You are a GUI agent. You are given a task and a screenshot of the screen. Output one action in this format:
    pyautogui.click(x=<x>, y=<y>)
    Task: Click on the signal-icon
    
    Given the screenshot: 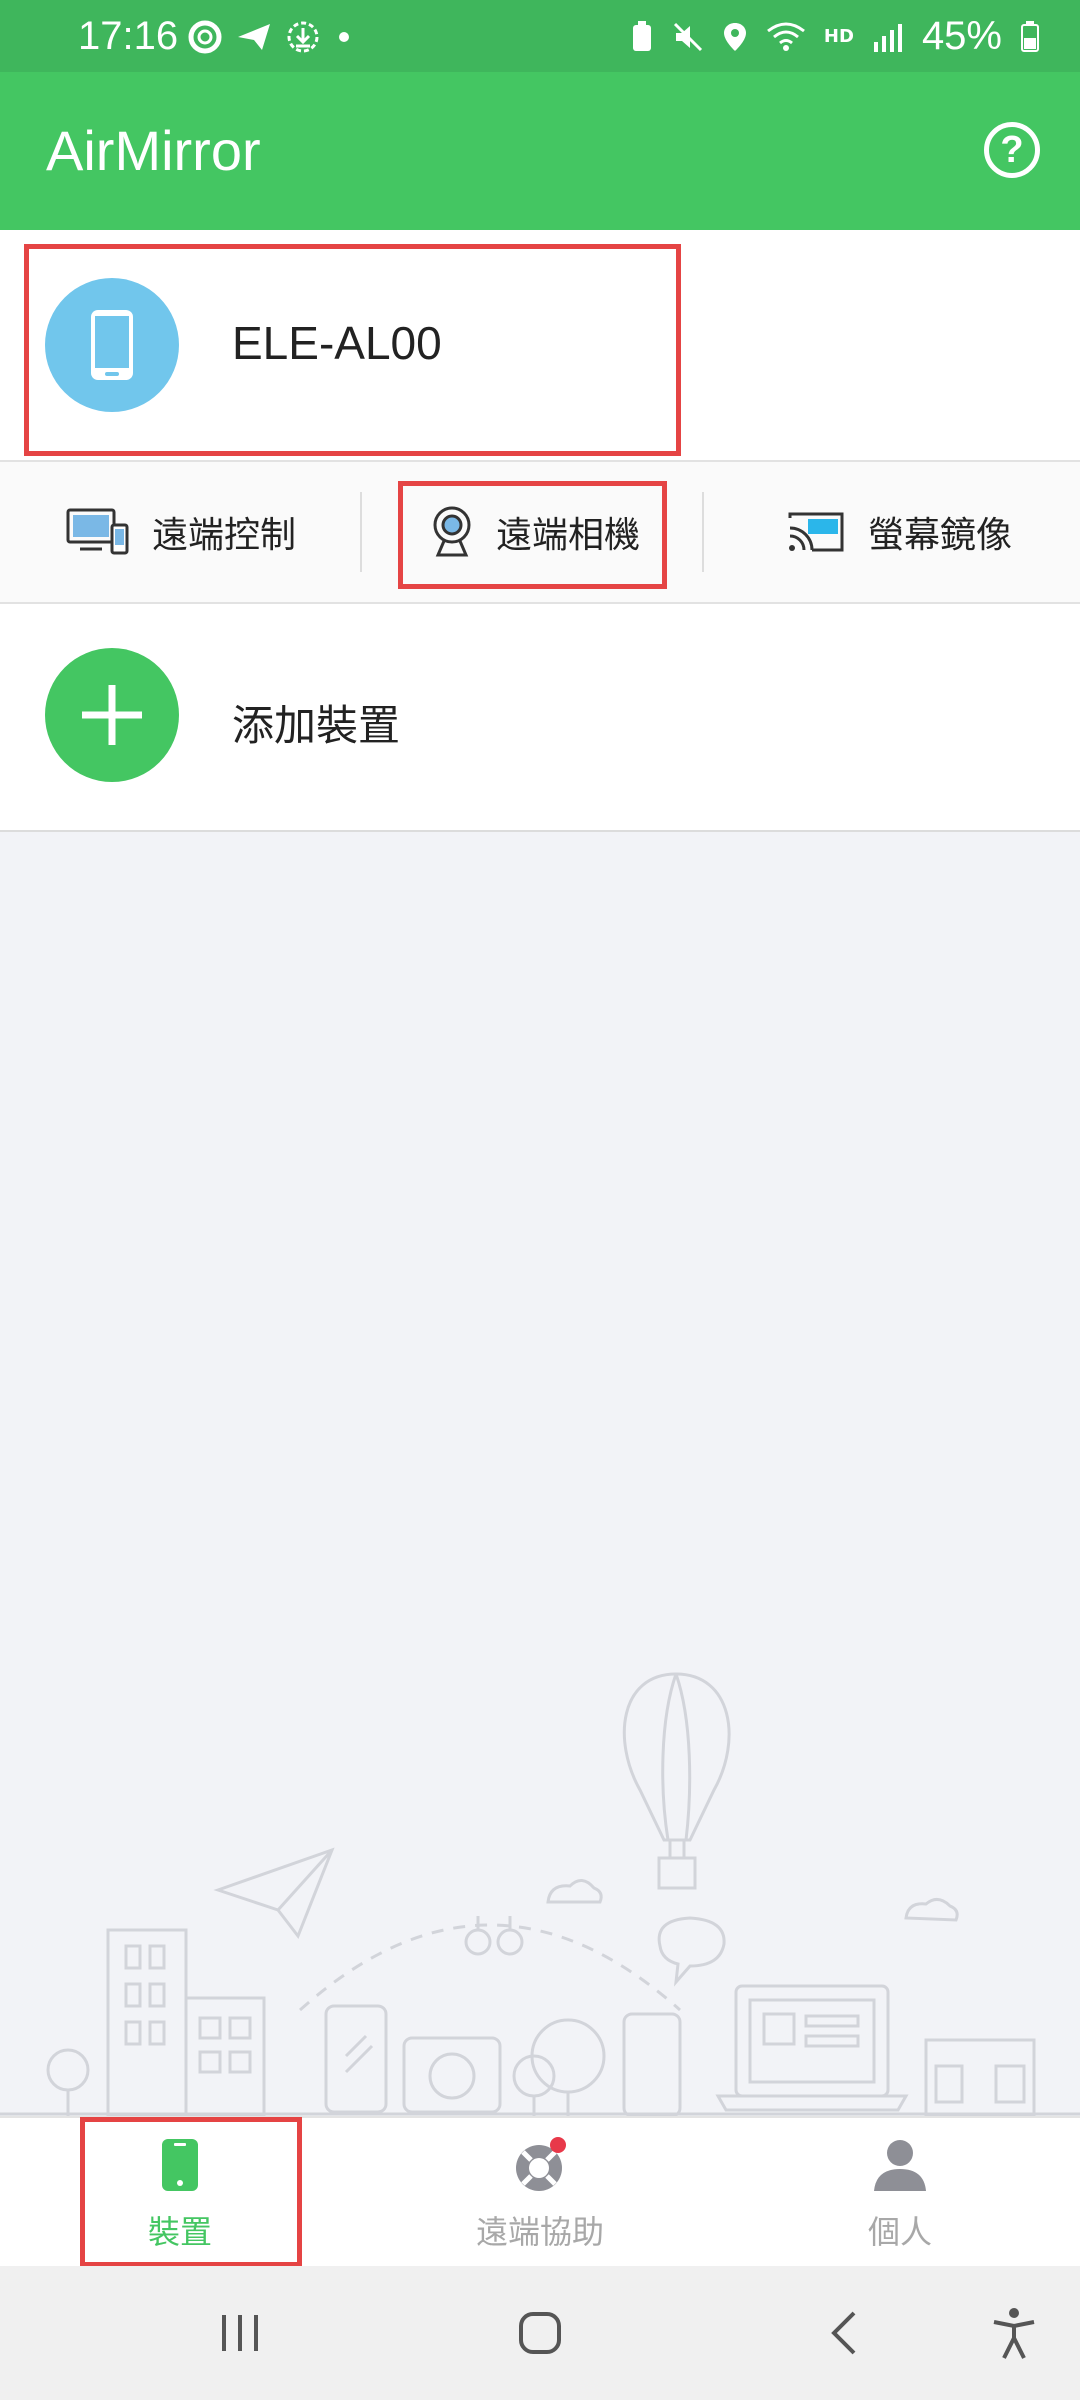 What is the action you would take?
    pyautogui.click(x=887, y=37)
    